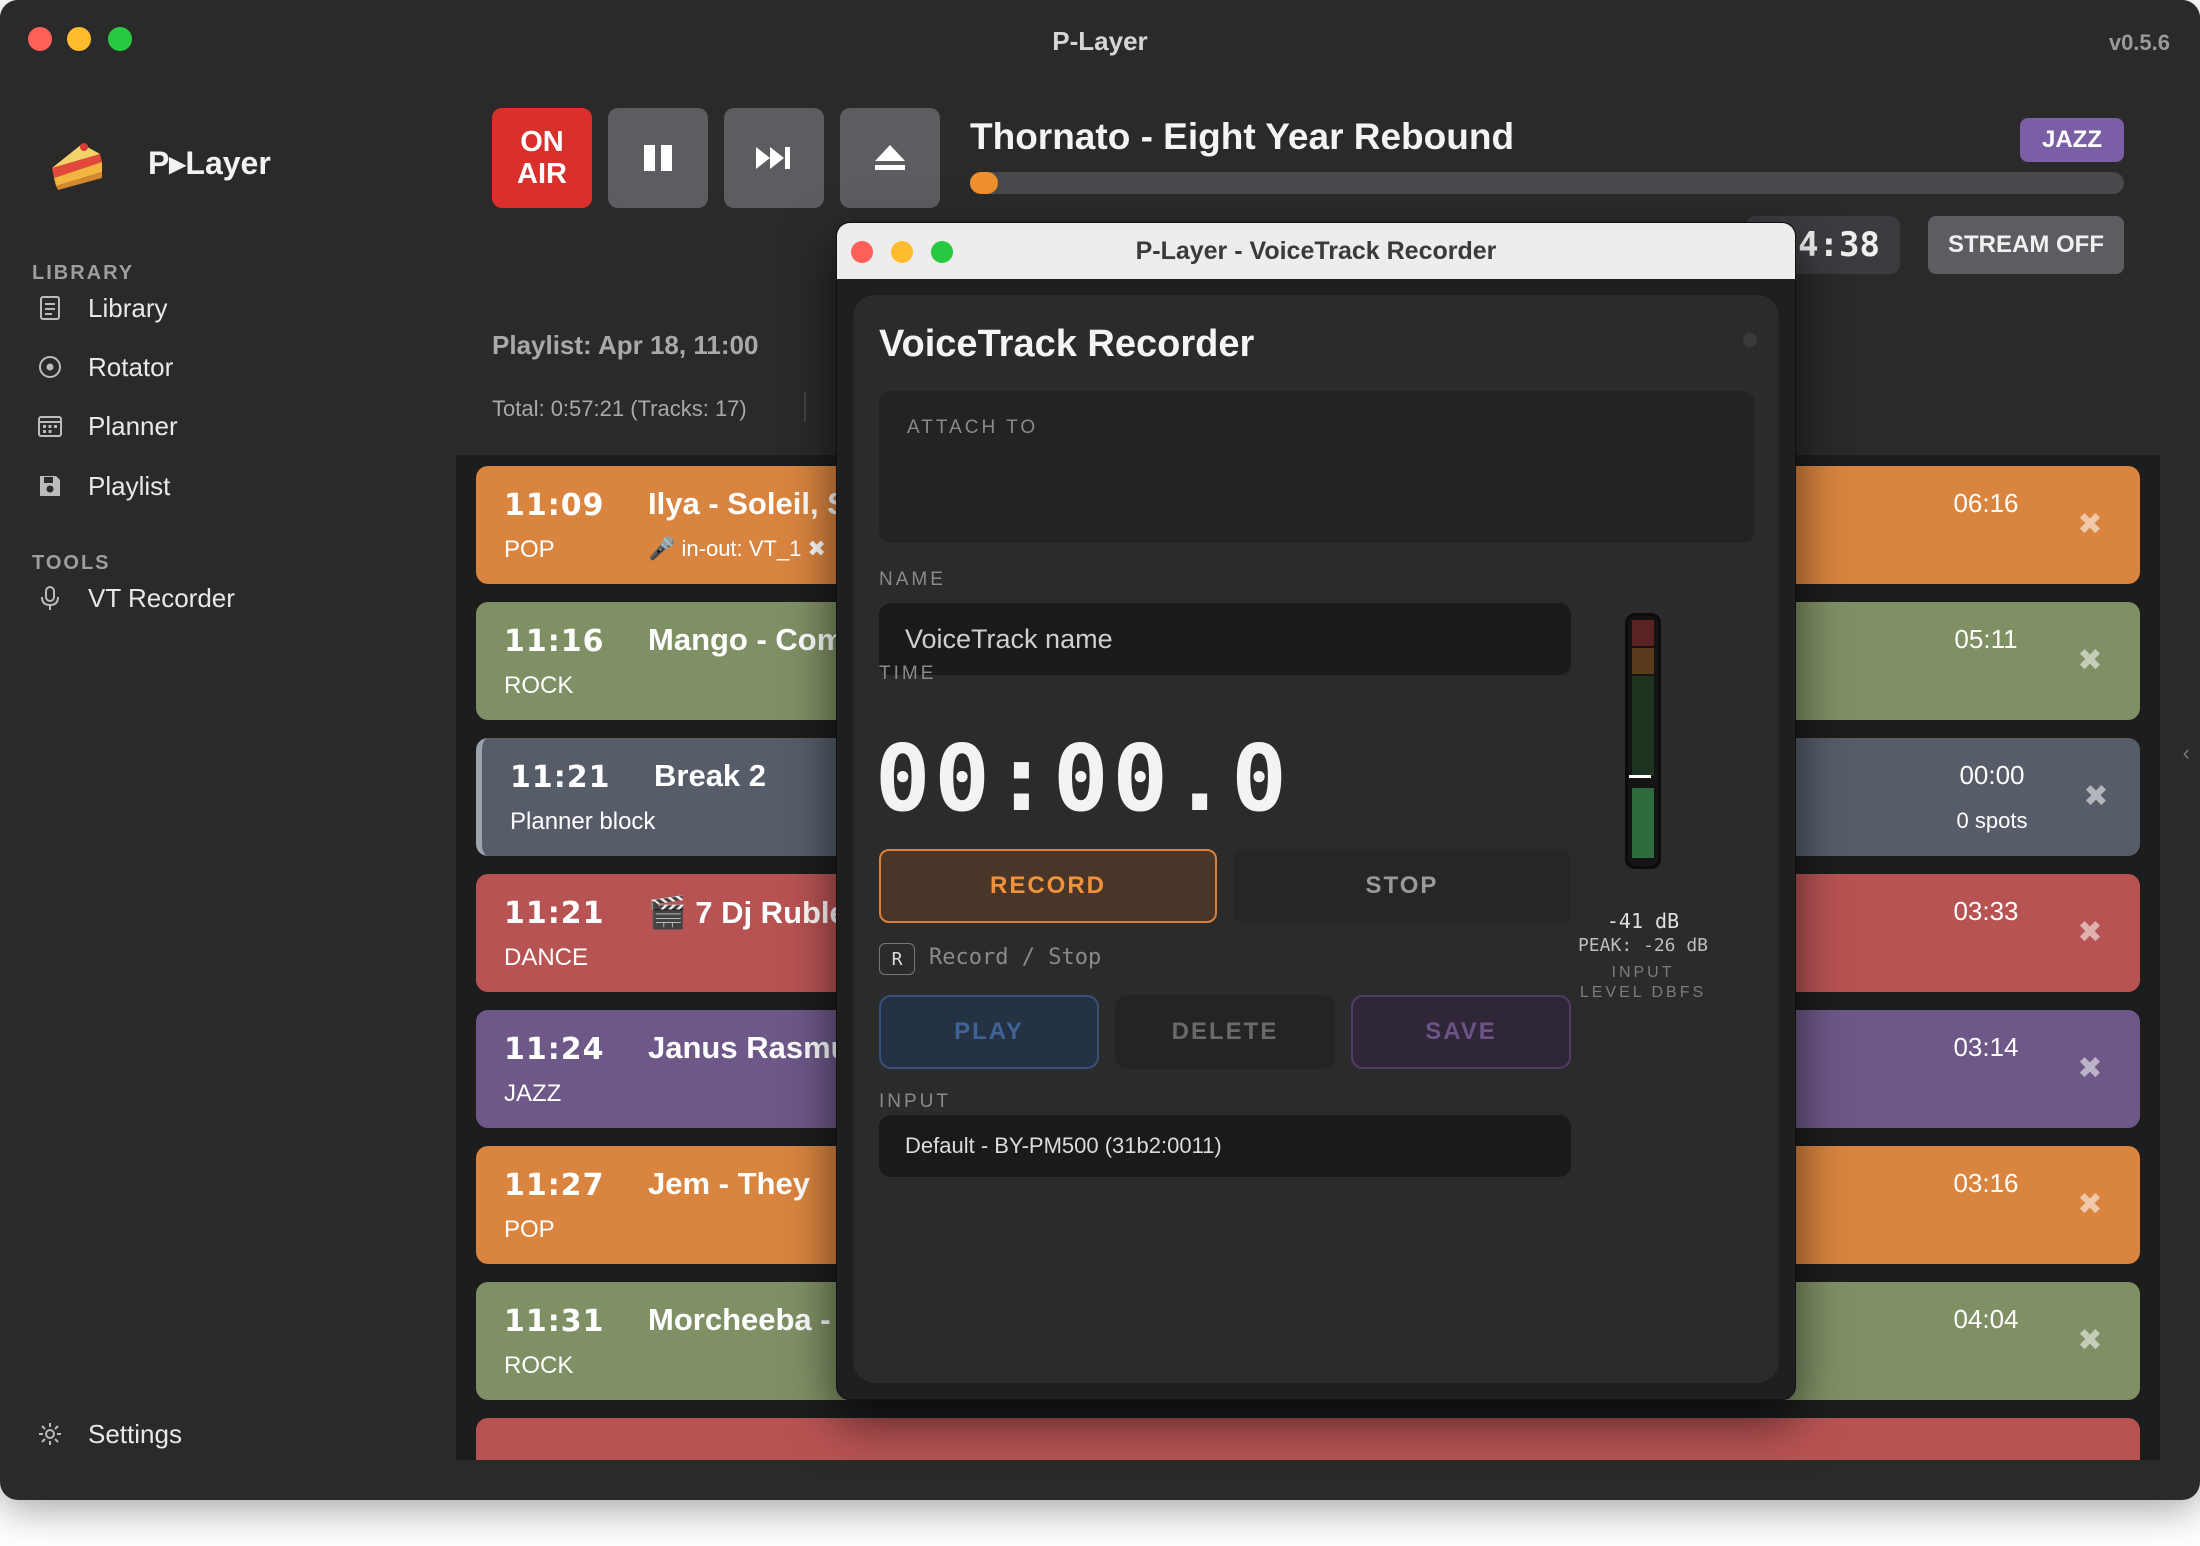 The height and width of the screenshot is (1546, 2200). I want to click on eject-icon, so click(890, 157).